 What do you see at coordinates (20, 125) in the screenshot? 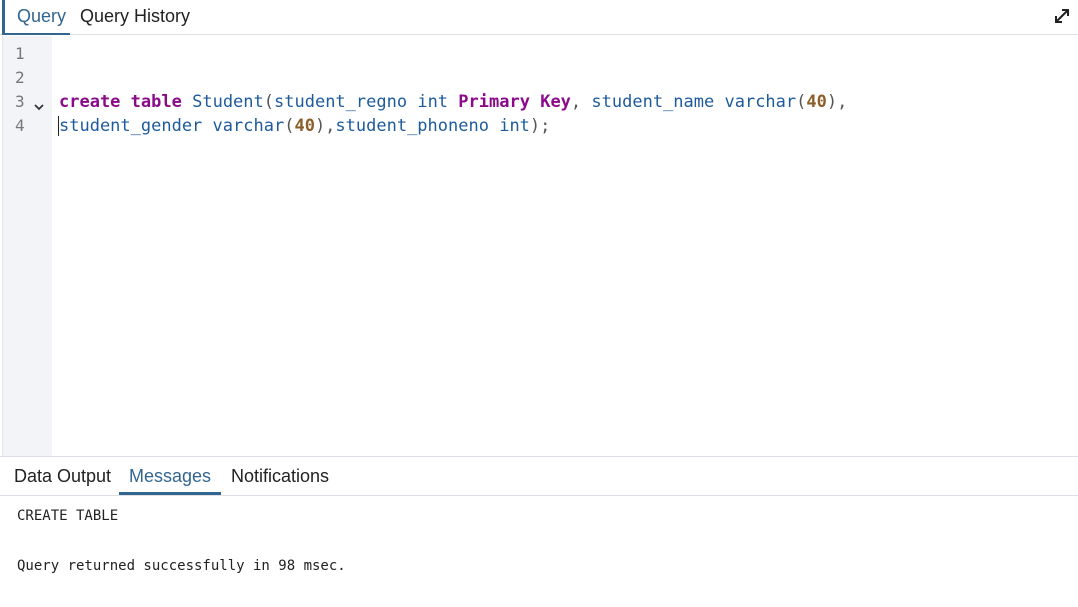
I see `line-number: 4` at bounding box center [20, 125].